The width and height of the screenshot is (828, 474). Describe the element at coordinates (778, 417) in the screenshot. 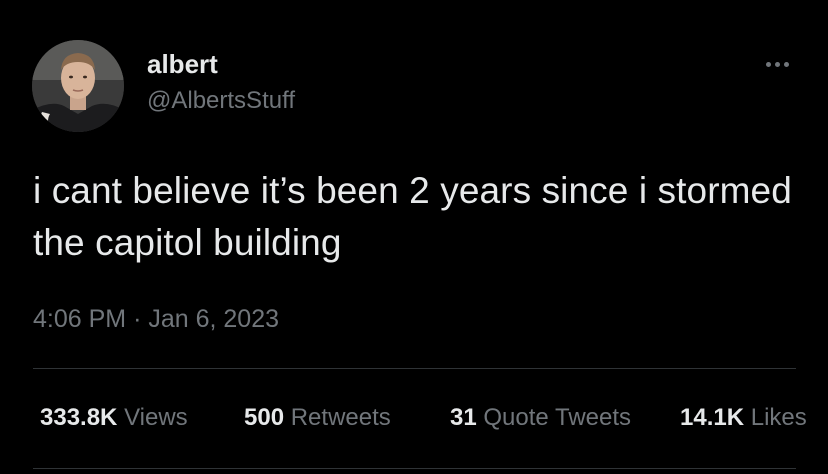

I see `likes-label: Likes` at that location.